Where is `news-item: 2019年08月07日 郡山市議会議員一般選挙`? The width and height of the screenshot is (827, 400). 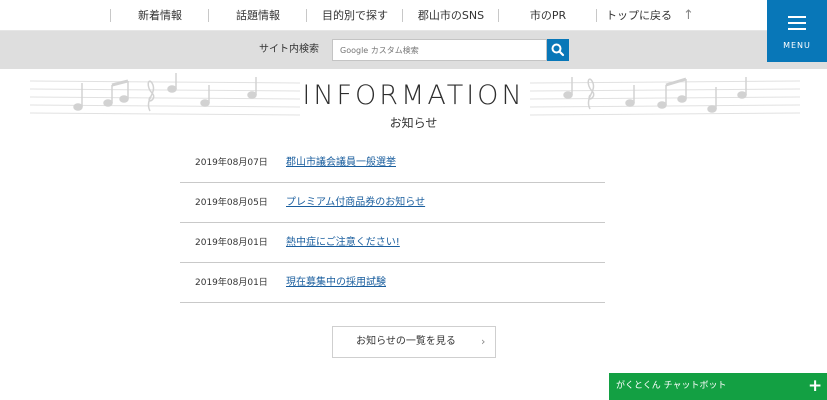
news-item: 2019年08月07日 郡山市議会議員一般選挙 is located at coordinates (392, 163).